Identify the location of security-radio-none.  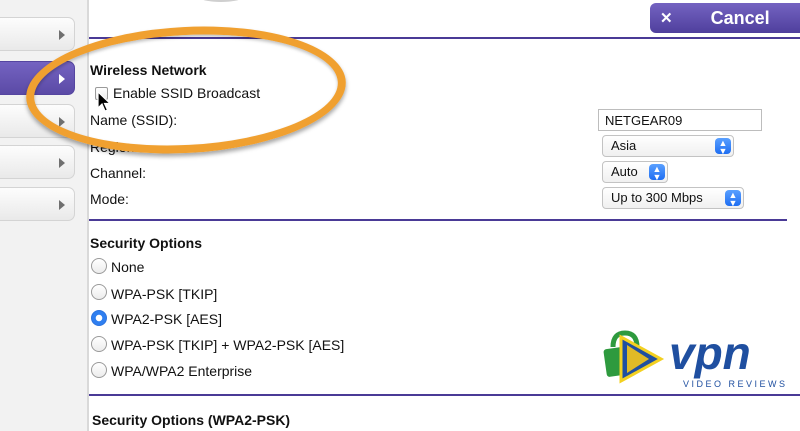
(99, 266).